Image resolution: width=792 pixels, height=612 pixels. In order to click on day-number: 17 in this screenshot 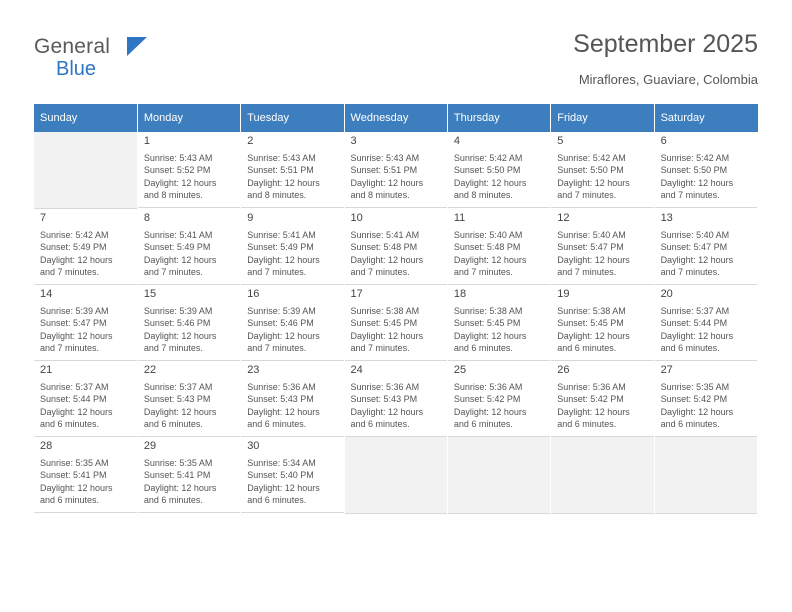, I will do `click(356, 294)`.